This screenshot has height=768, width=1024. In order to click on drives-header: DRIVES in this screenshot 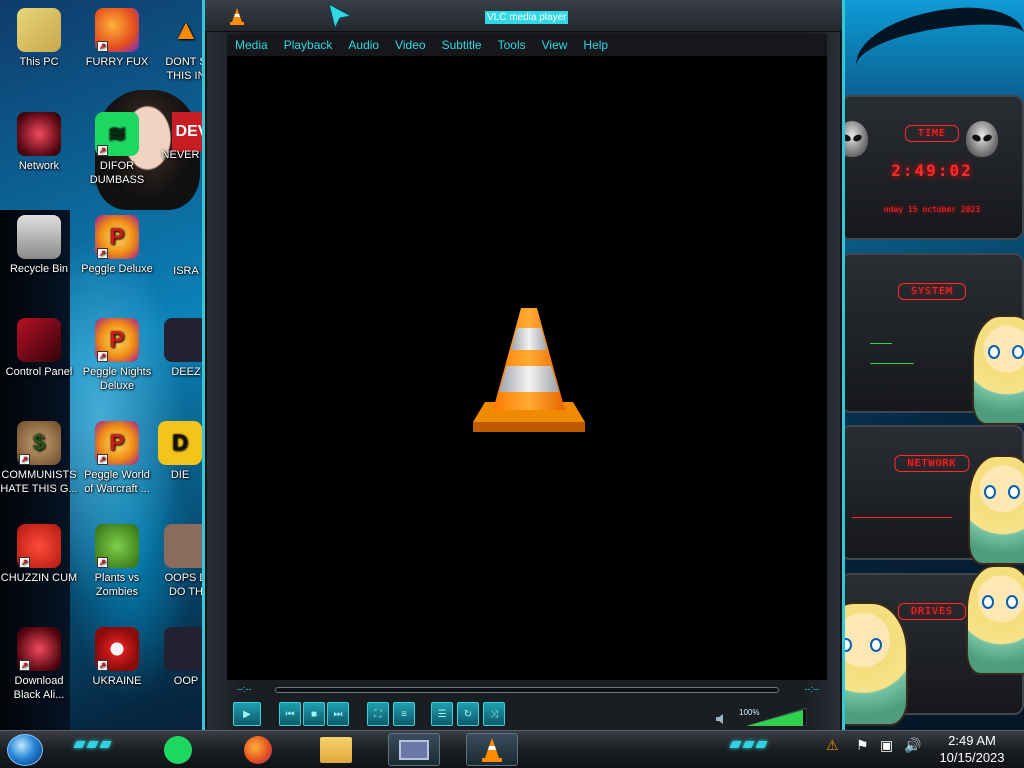, I will do `click(932, 611)`.